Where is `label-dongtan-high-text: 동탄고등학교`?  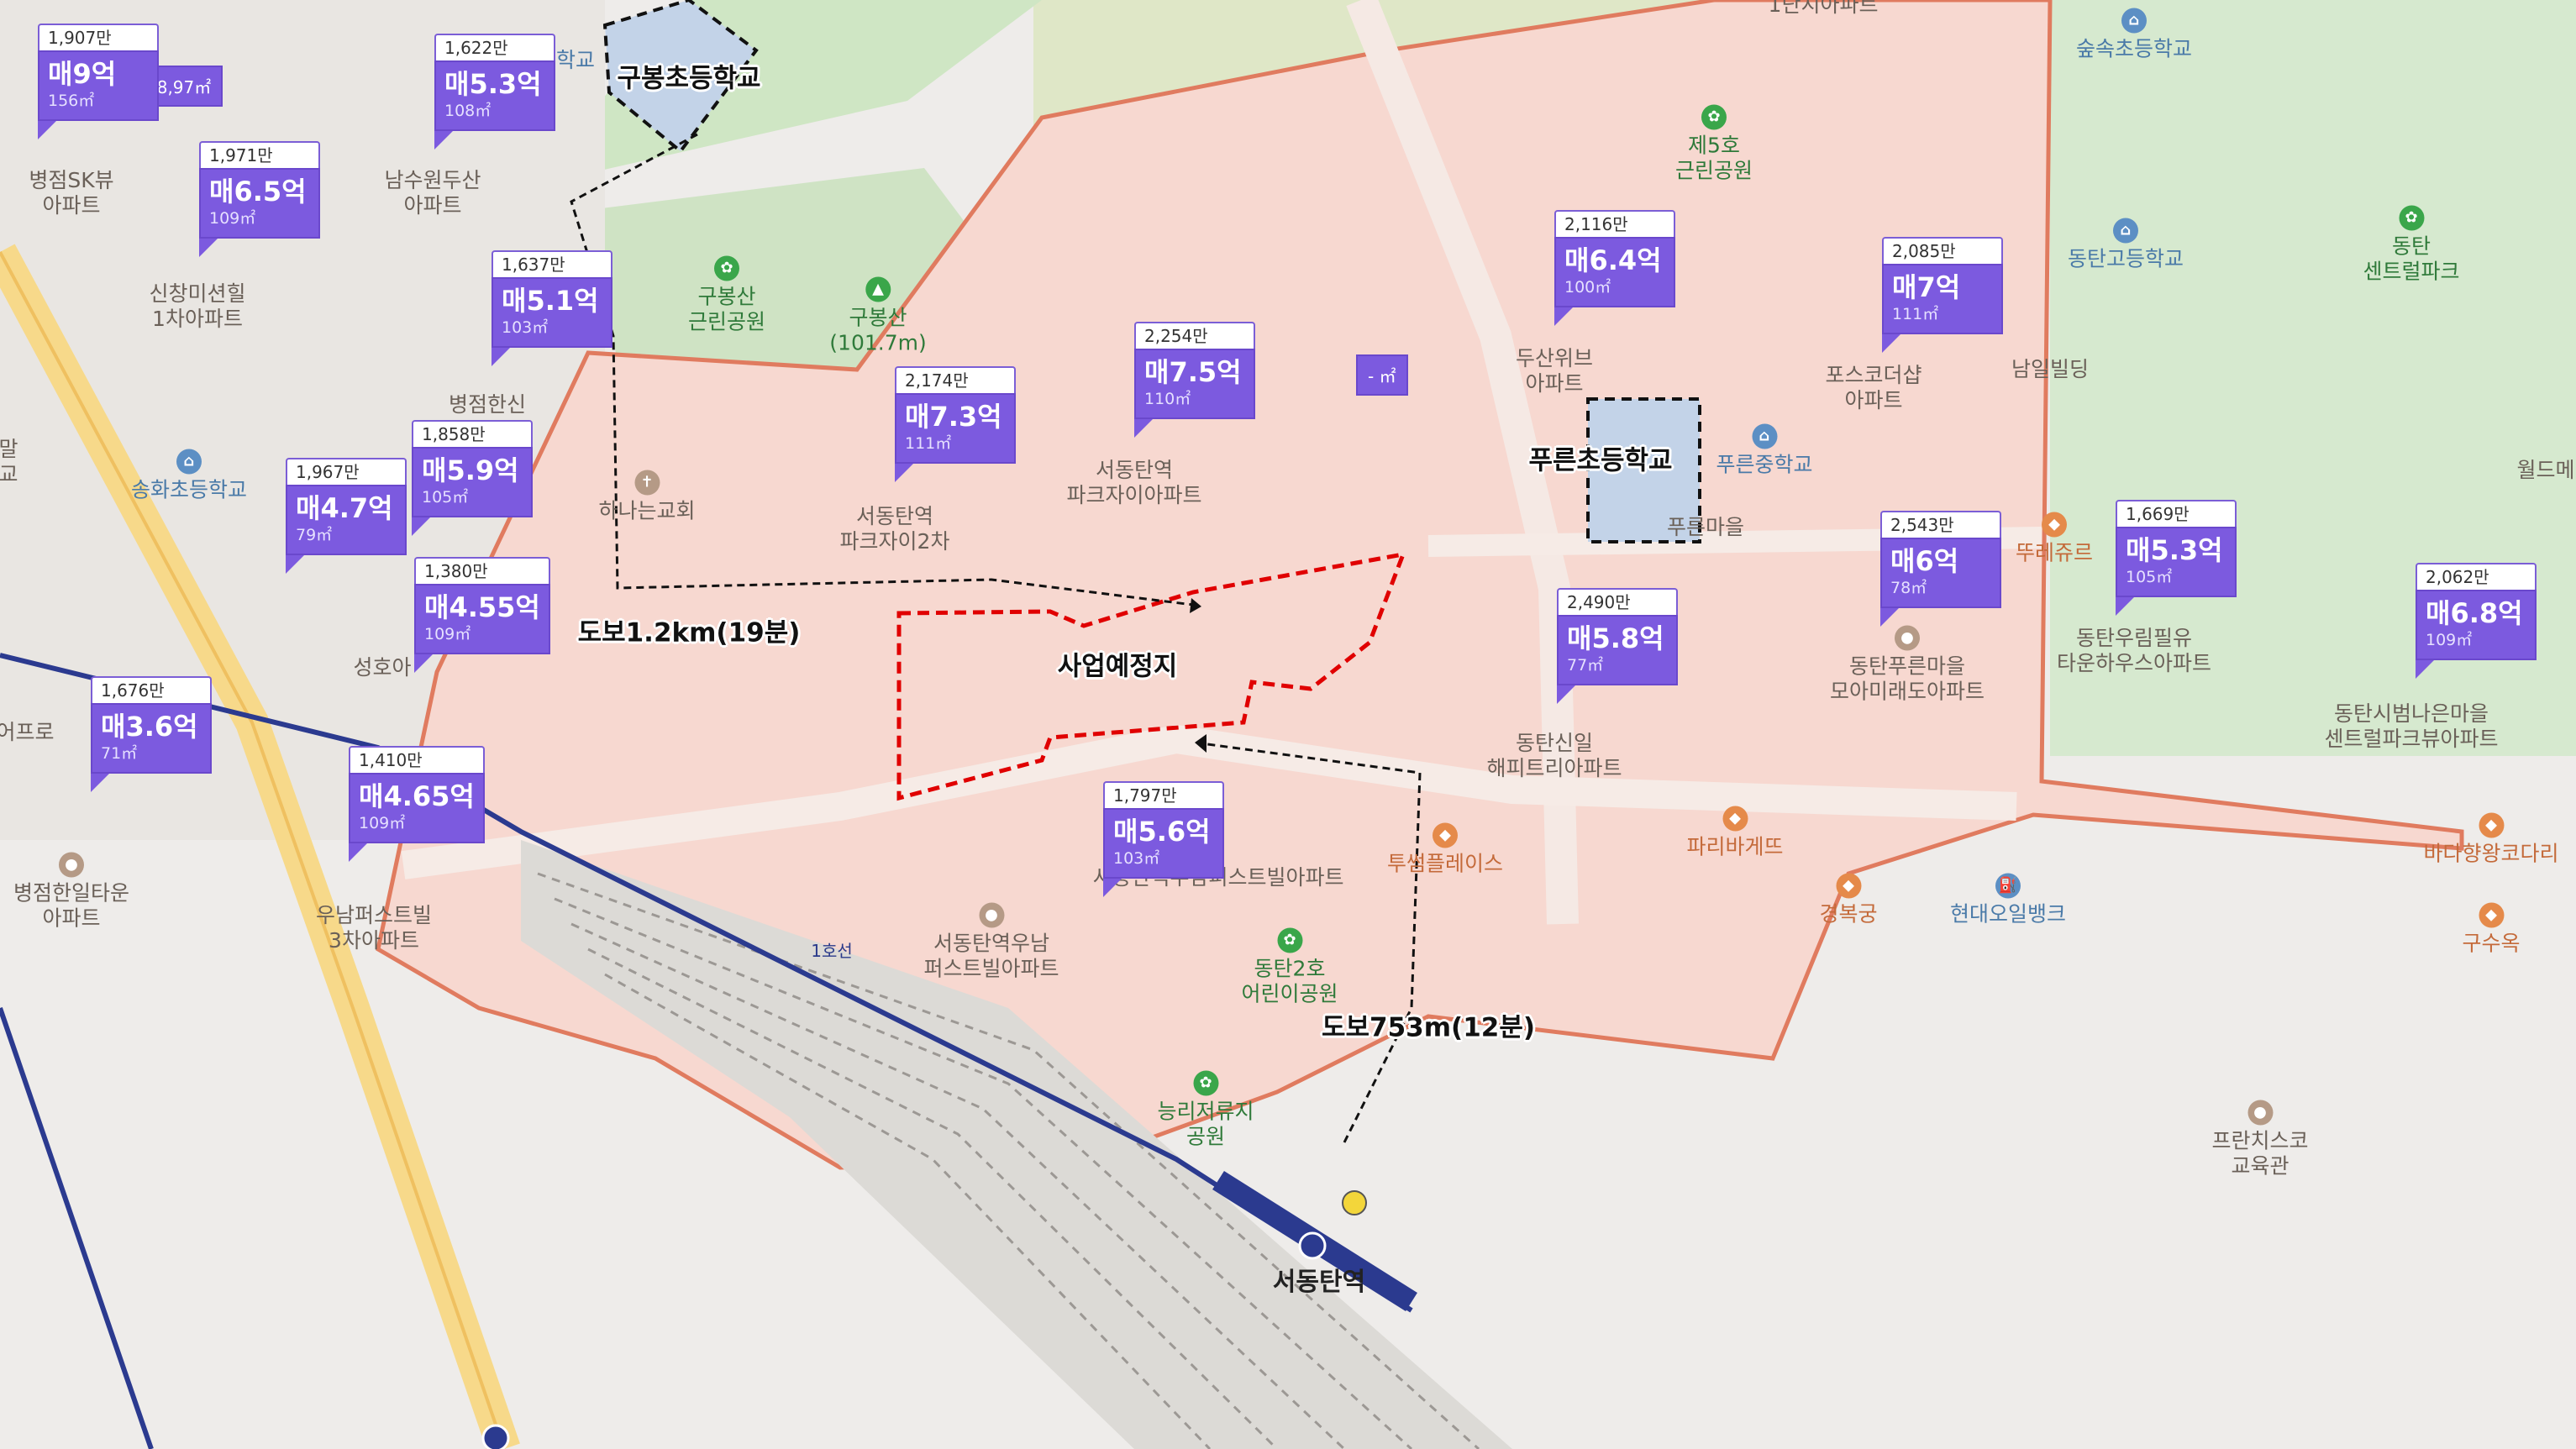 label-dongtan-high-text: 동탄고등학교 is located at coordinates (2125, 258).